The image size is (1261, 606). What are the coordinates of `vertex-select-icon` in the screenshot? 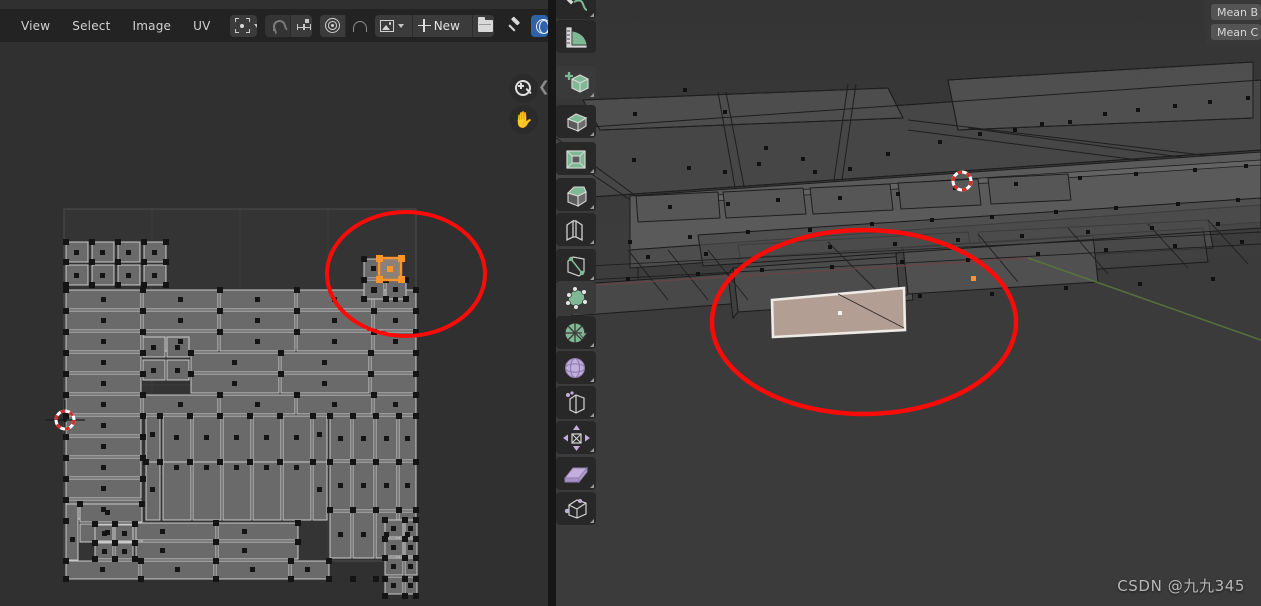 It's located at (242, 25).